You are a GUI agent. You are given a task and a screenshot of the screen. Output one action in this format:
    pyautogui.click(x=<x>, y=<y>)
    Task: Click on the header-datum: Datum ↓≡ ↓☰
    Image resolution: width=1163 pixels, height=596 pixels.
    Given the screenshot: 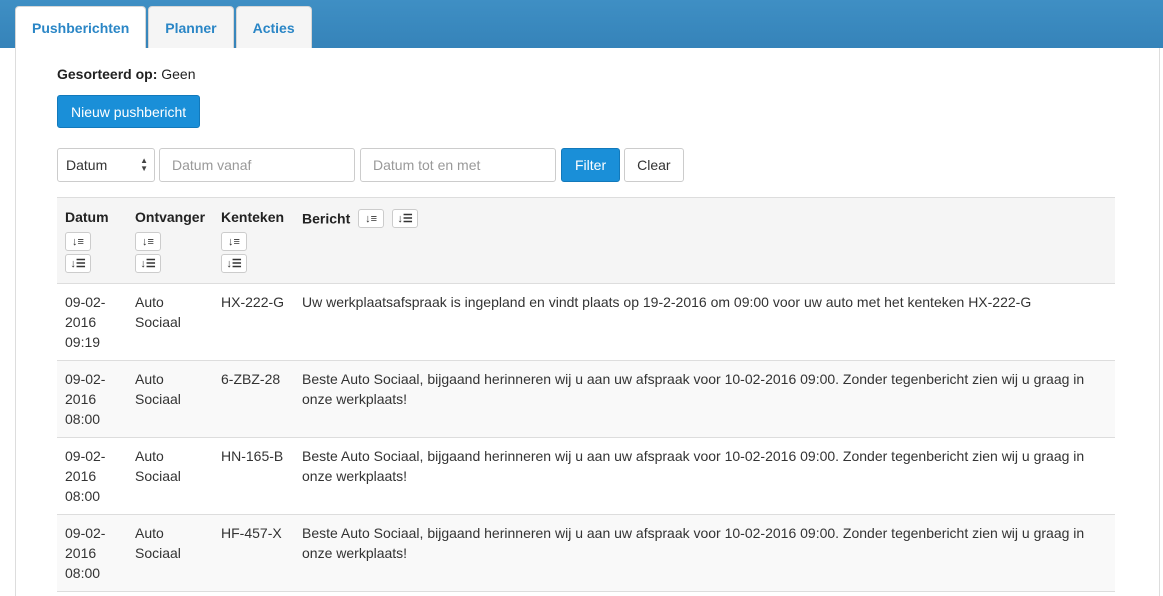 What is the action you would take?
    pyautogui.click(x=92, y=240)
    